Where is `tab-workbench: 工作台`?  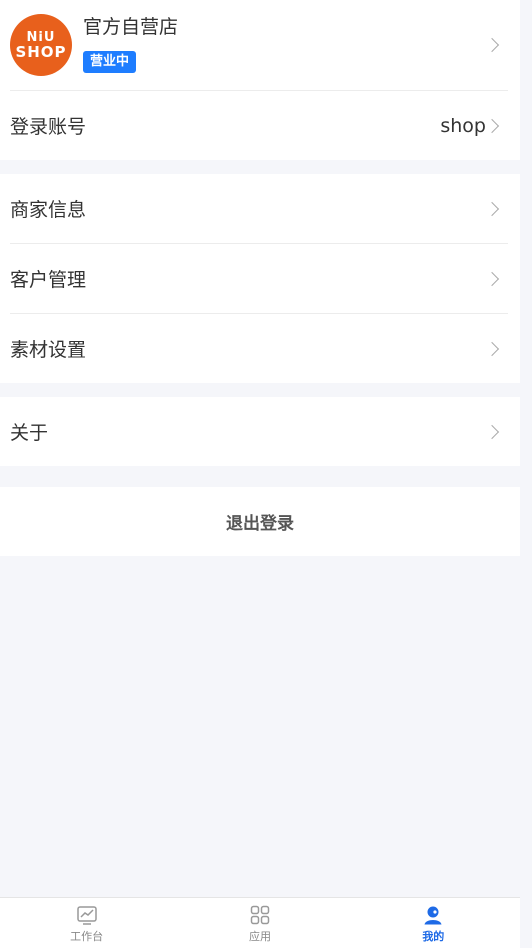
tab-workbench: 工作台 is located at coordinates (86, 923).